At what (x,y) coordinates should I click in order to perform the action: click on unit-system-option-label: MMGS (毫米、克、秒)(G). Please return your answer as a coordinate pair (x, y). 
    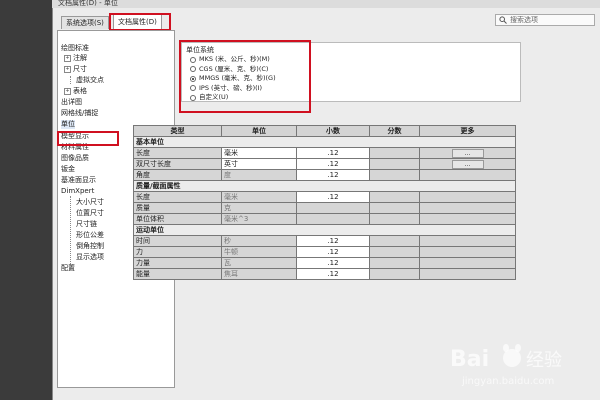
    Looking at the image, I should click on (237, 78).